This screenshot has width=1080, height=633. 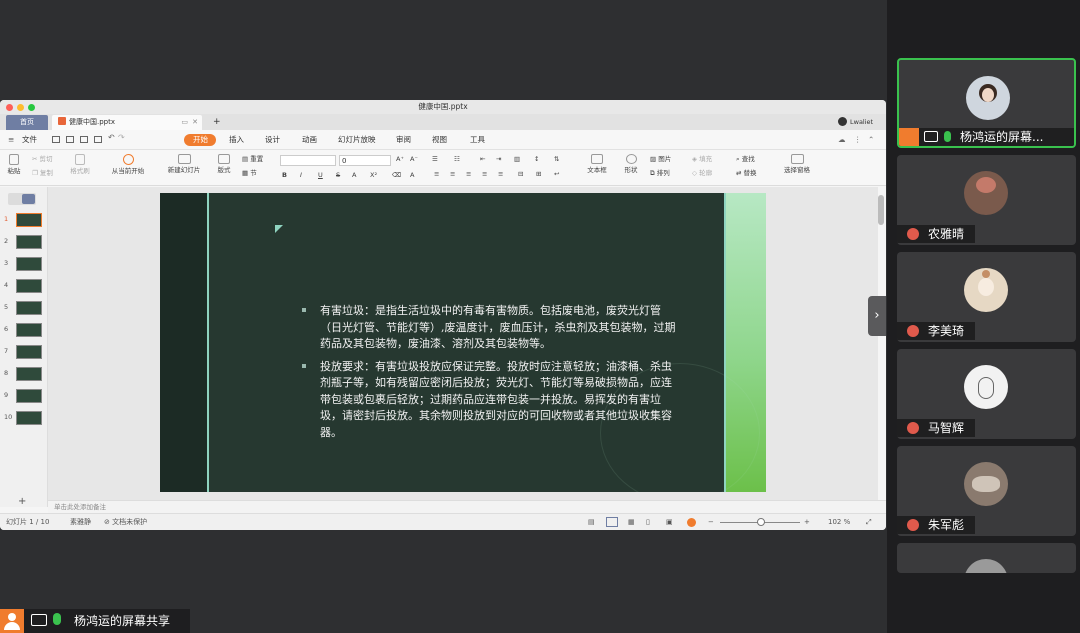 What do you see at coordinates (309, 140) in the screenshot?
I see `menu-item-animation: 动画` at bounding box center [309, 140].